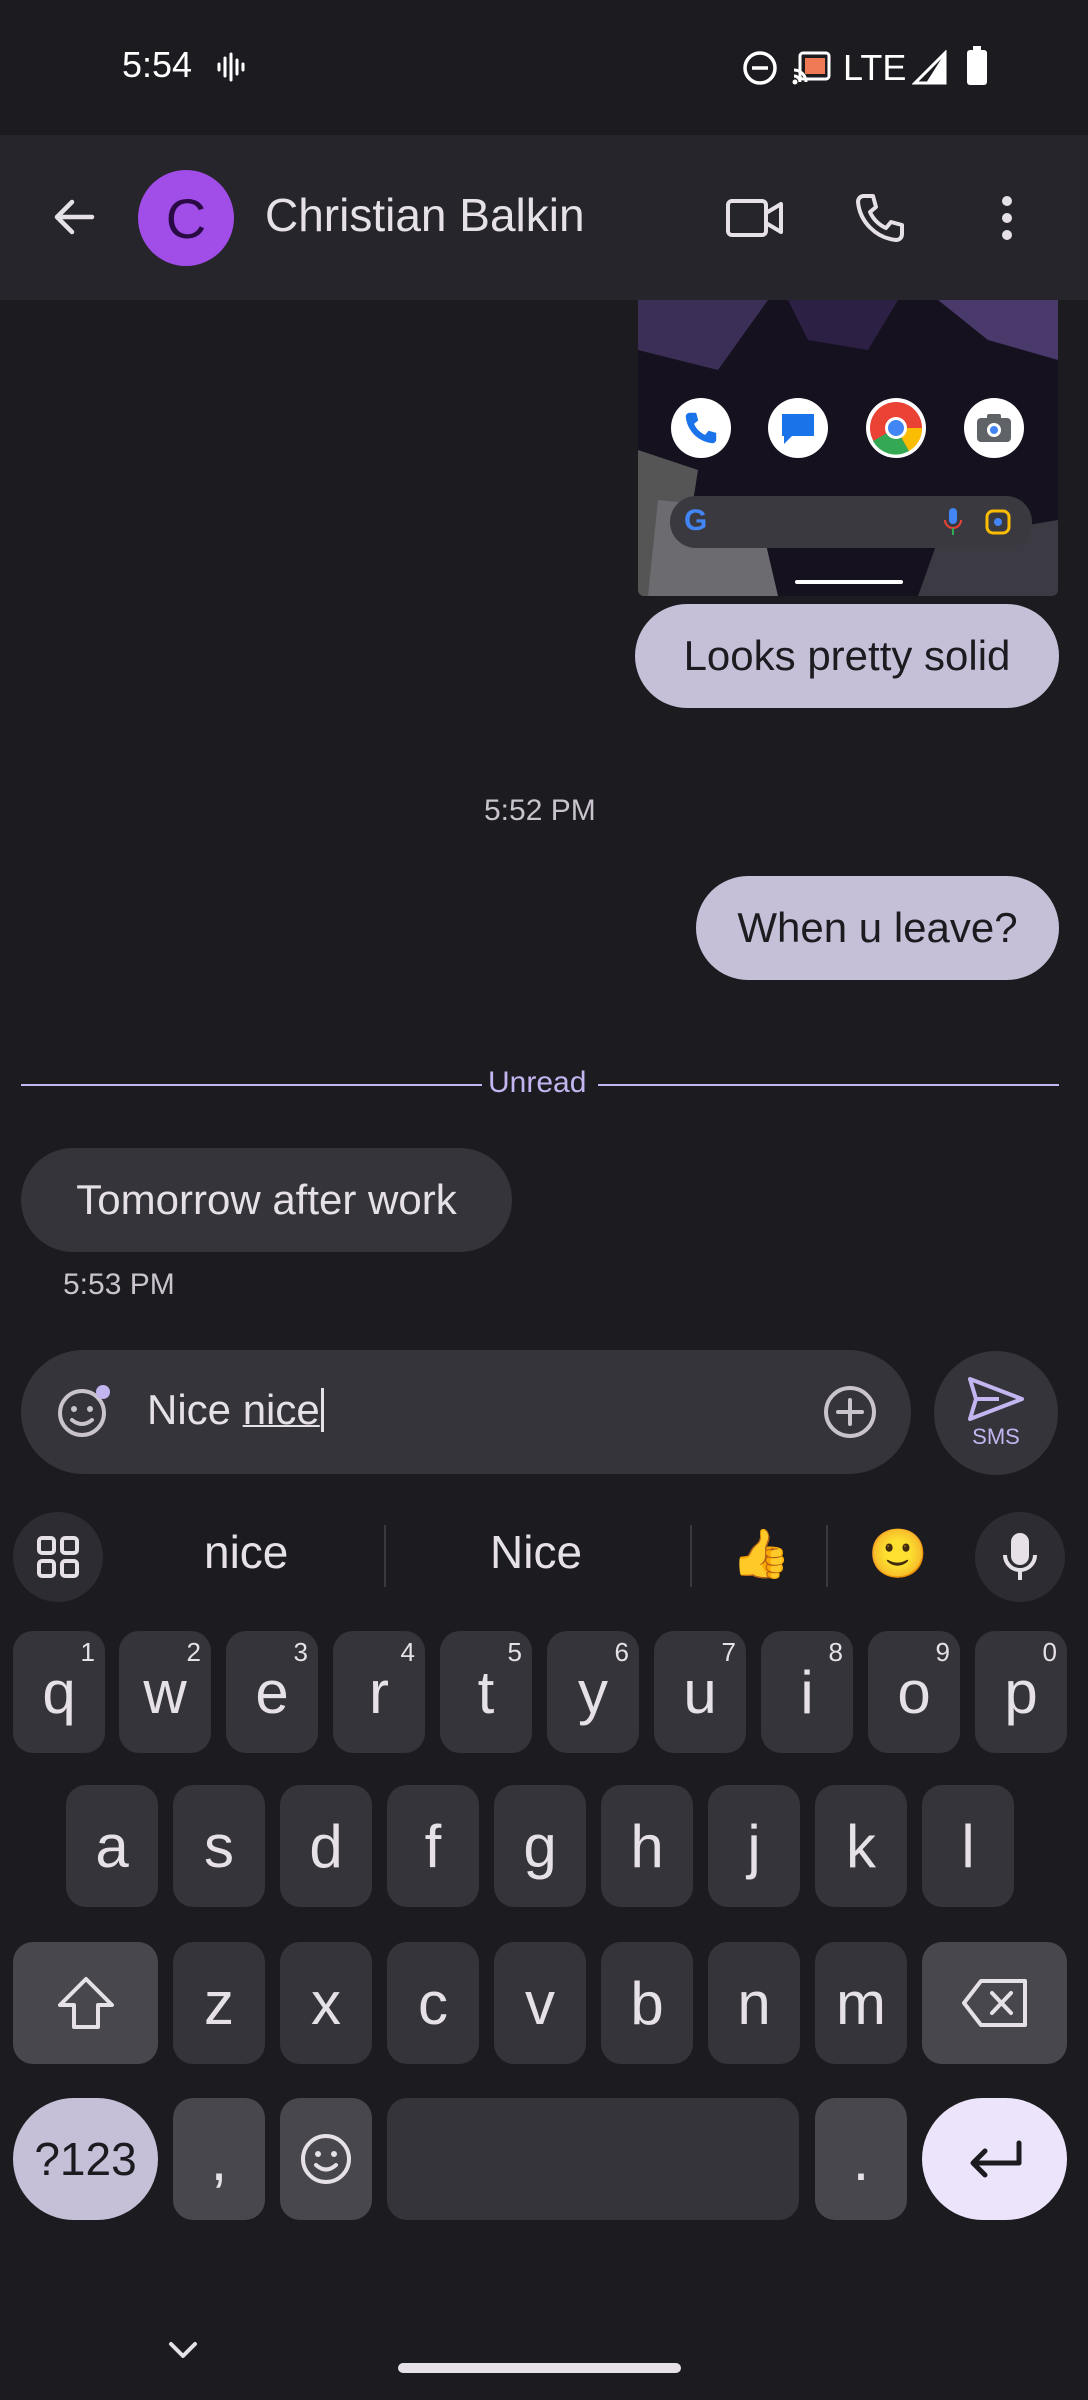 This screenshot has height=2400, width=1088. Describe the element at coordinates (811, 68) in the screenshot. I see `cast-icon` at that location.